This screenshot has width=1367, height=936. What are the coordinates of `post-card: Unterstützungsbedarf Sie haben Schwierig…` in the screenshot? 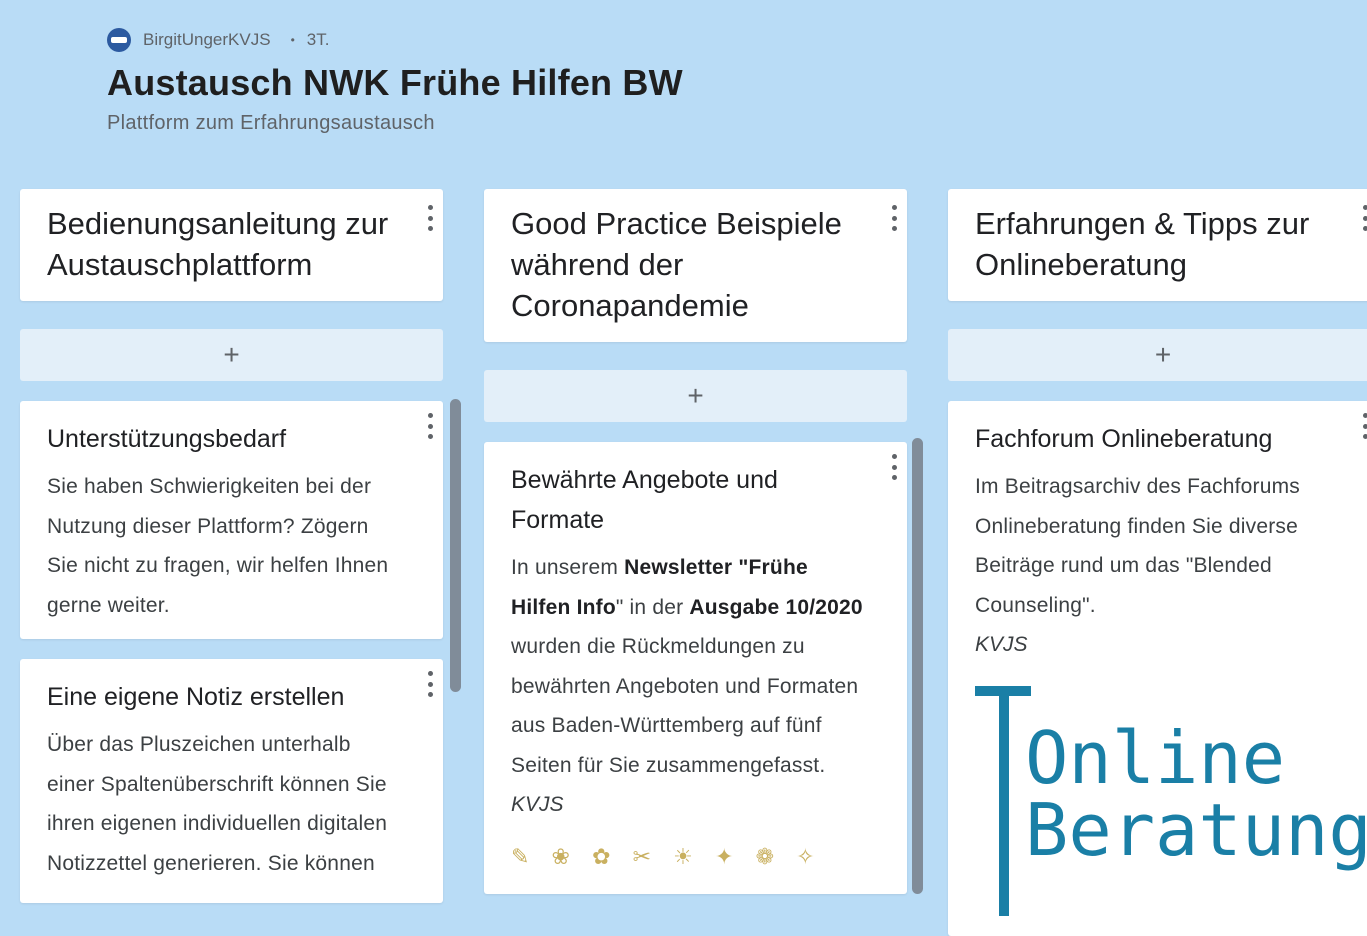 It's located at (231, 520).